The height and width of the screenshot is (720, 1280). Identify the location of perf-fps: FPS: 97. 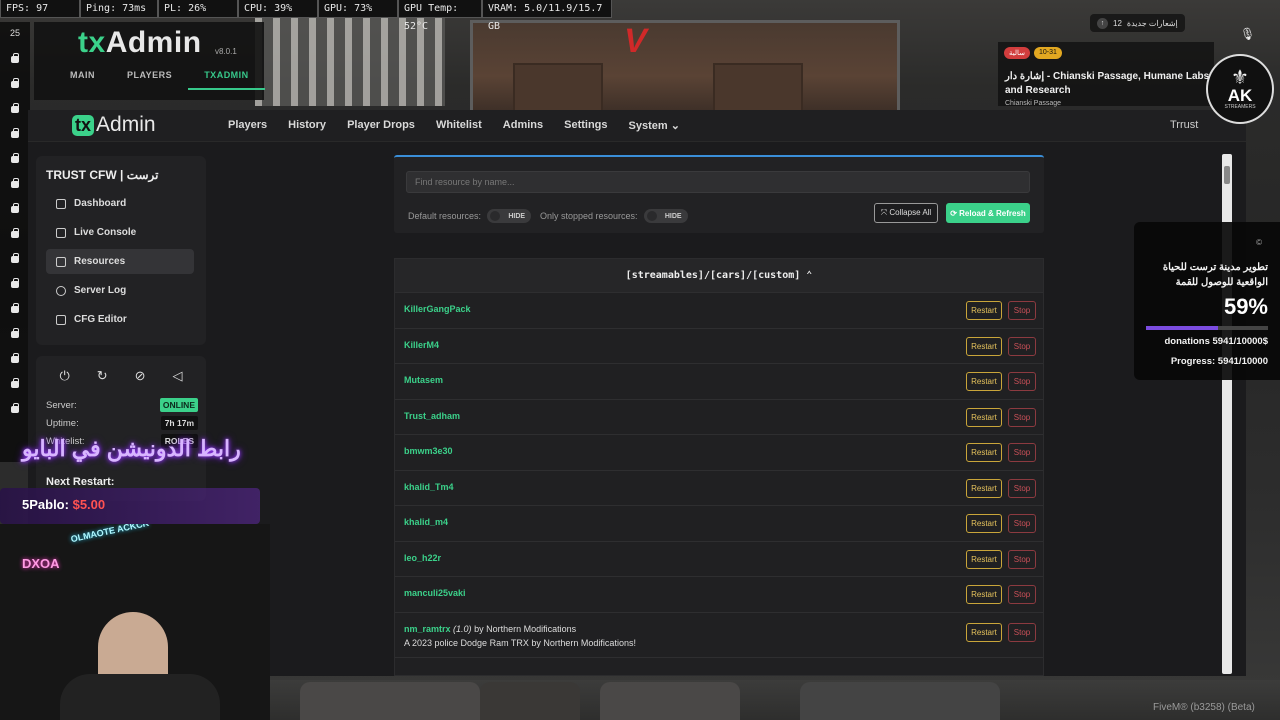
(40, 9).